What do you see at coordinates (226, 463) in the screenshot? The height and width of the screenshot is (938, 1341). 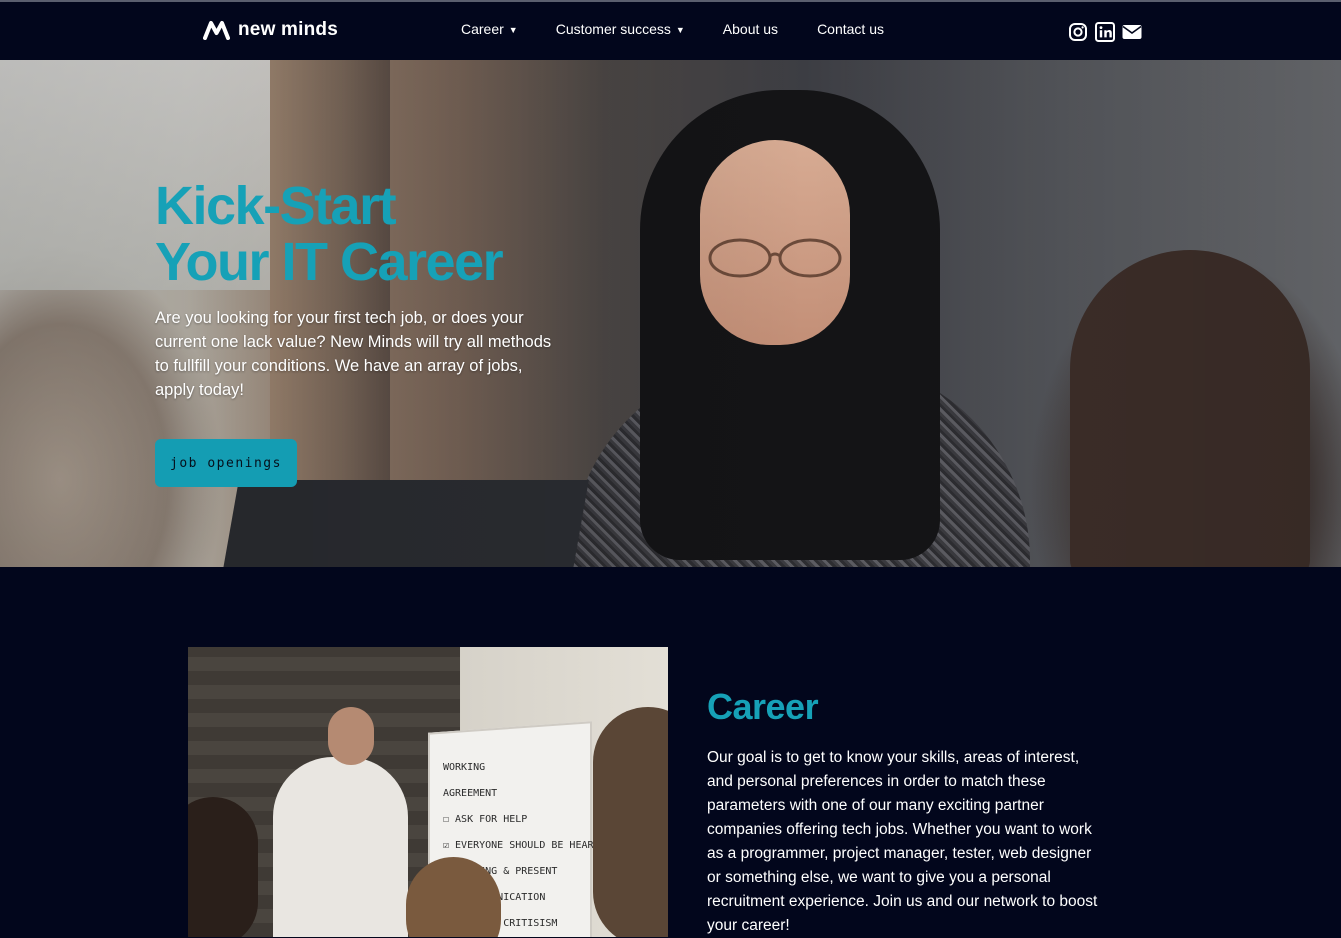 I see `job-openings-button: job openings` at bounding box center [226, 463].